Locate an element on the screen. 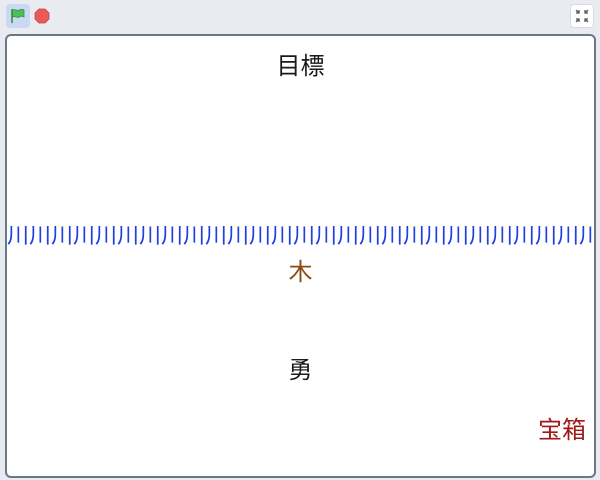 This screenshot has width=600, height=480. green-flag-icon is located at coordinates (18, 16).